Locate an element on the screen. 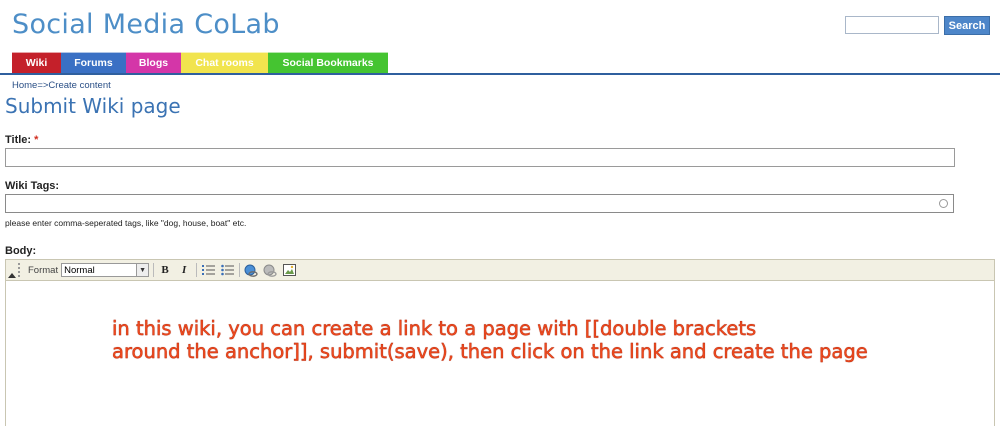 This screenshot has width=1000, height=426. search-button: Search is located at coordinates (967, 25).